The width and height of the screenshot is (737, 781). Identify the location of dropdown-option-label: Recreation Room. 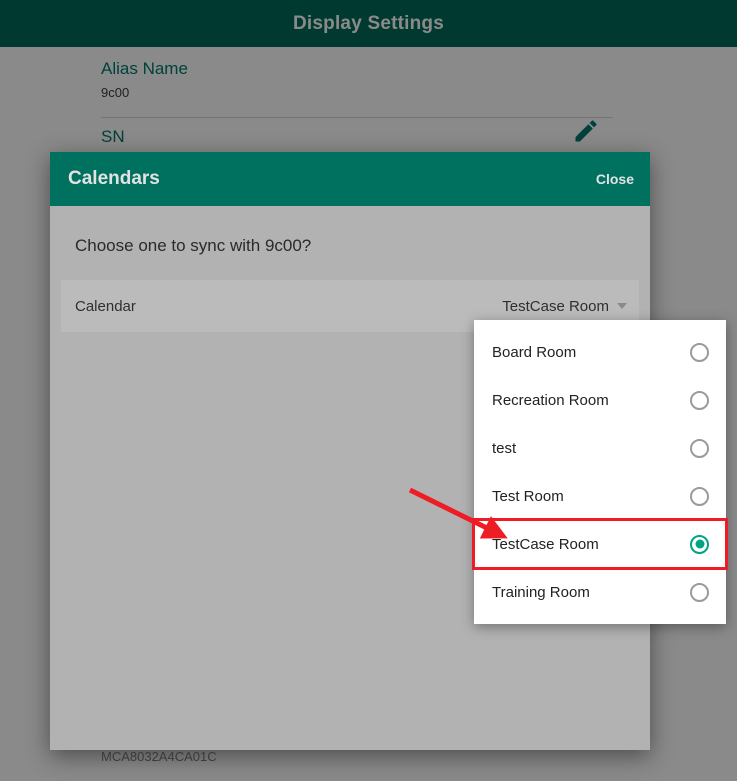
(550, 400).